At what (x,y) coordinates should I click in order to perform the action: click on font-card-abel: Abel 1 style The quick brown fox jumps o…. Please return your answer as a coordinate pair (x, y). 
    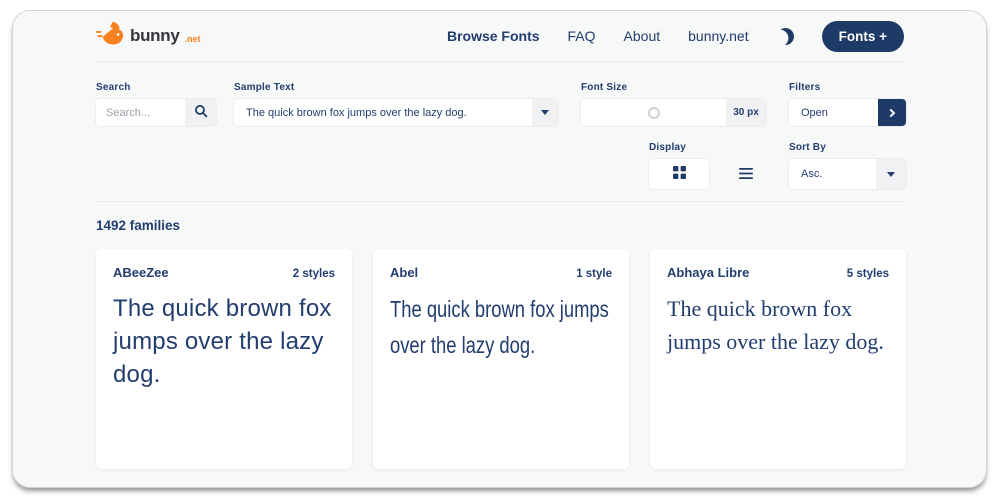
    Looking at the image, I should click on (501, 359).